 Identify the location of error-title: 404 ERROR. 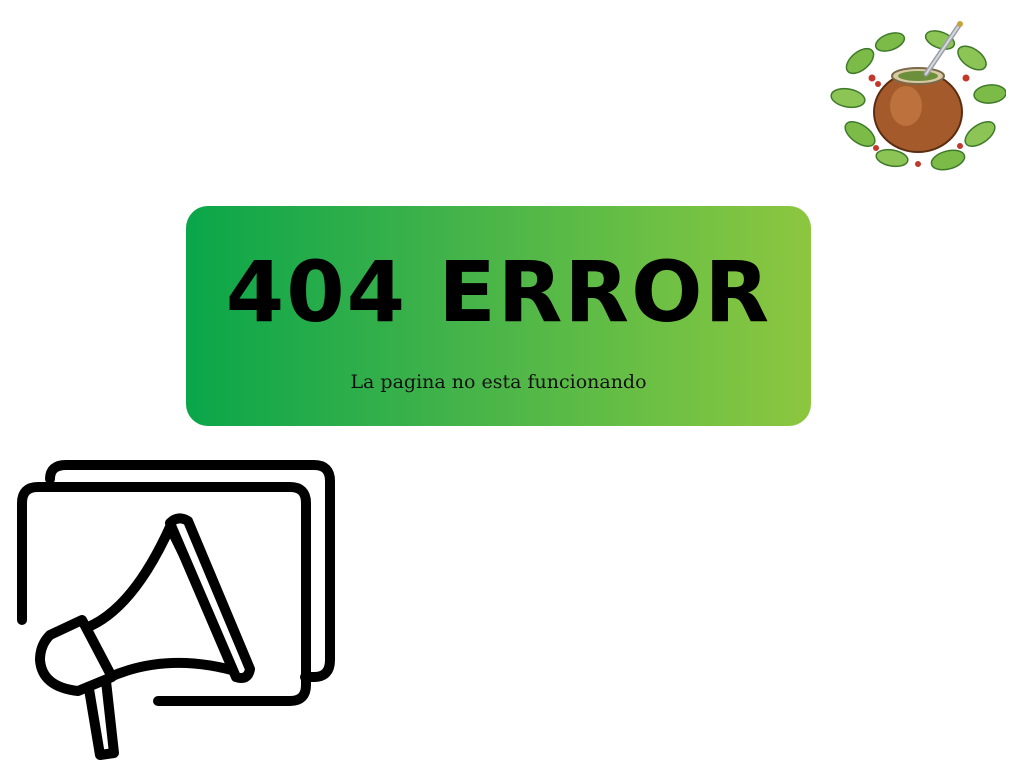
(498, 292).